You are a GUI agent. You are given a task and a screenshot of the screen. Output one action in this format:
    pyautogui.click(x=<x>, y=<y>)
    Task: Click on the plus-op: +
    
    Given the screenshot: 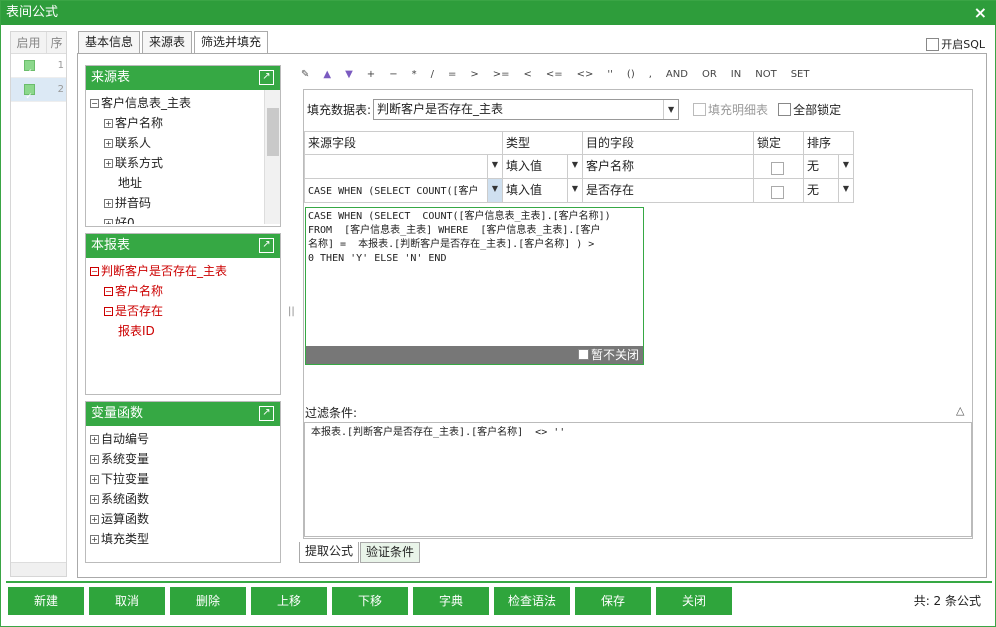 What is the action you would take?
    pyautogui.click(x=371, y=74)
    